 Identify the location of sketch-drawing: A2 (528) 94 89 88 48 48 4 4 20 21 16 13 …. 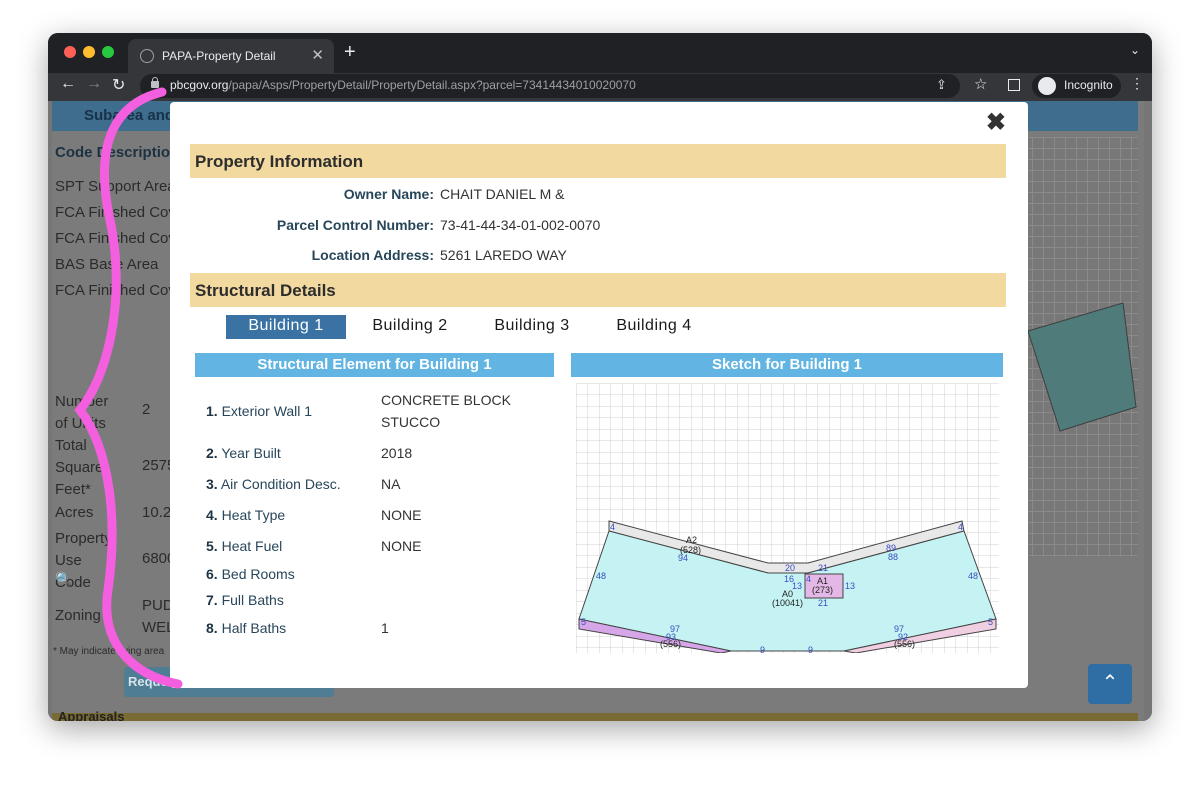
(787, 519).